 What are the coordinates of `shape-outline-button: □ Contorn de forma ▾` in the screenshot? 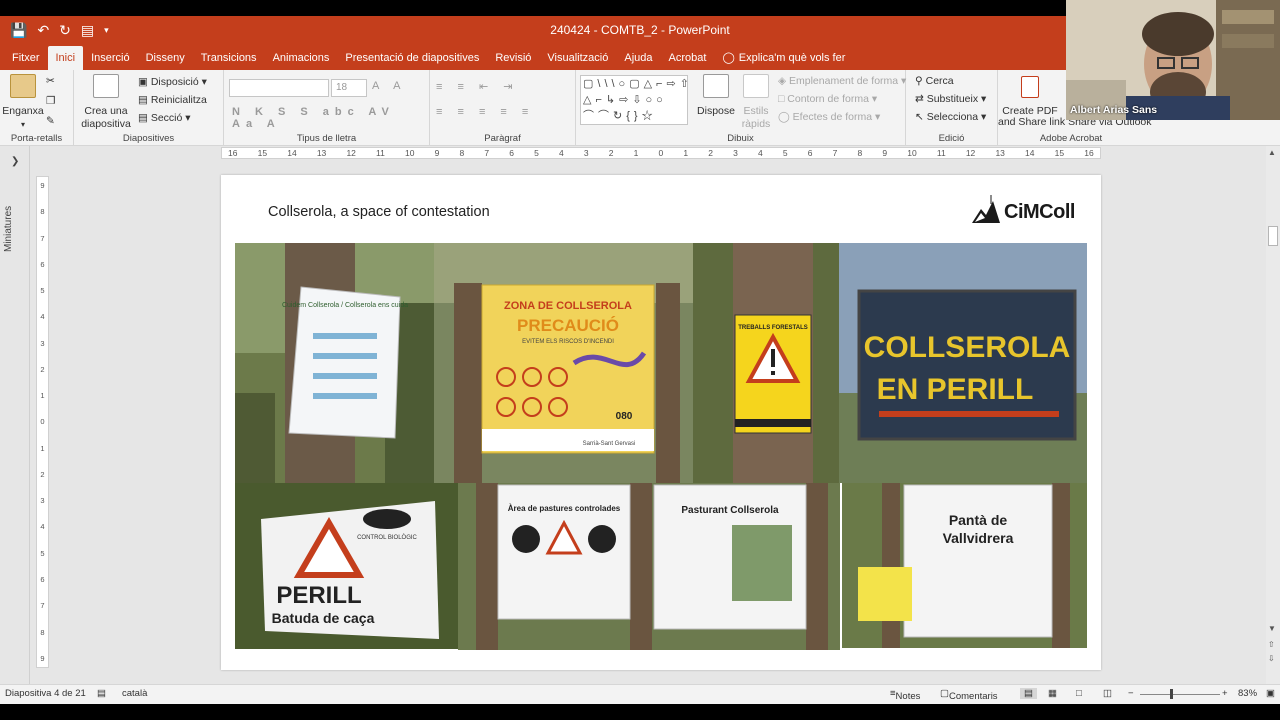 It's located at (827, 99).